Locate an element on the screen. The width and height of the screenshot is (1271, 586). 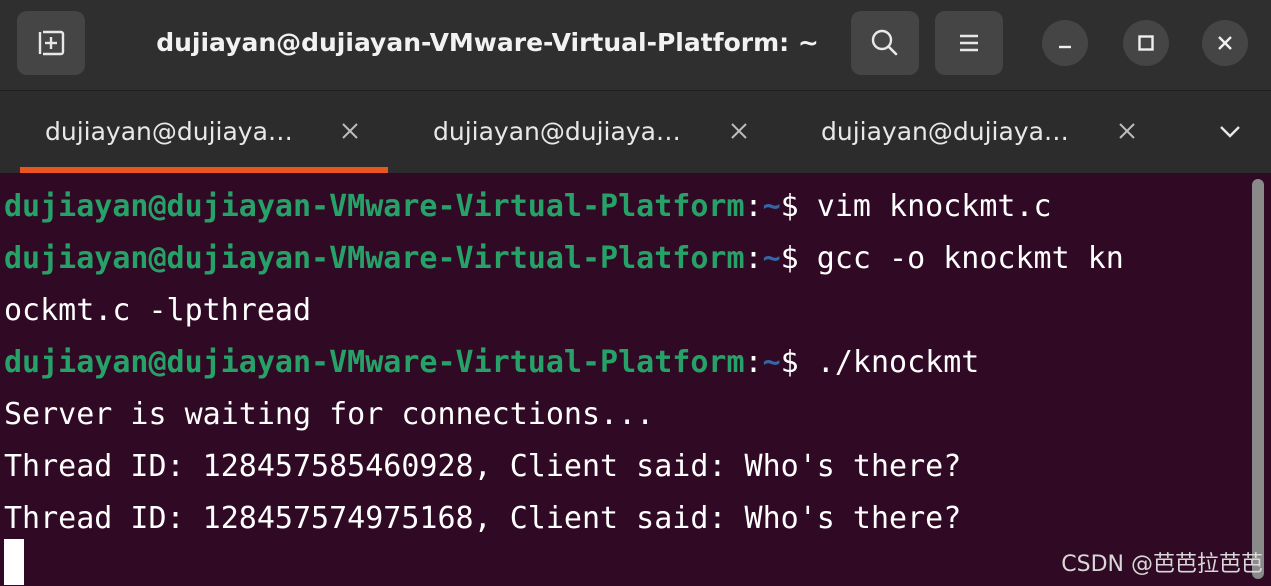
search-icon is located at coordinates (884, 42).